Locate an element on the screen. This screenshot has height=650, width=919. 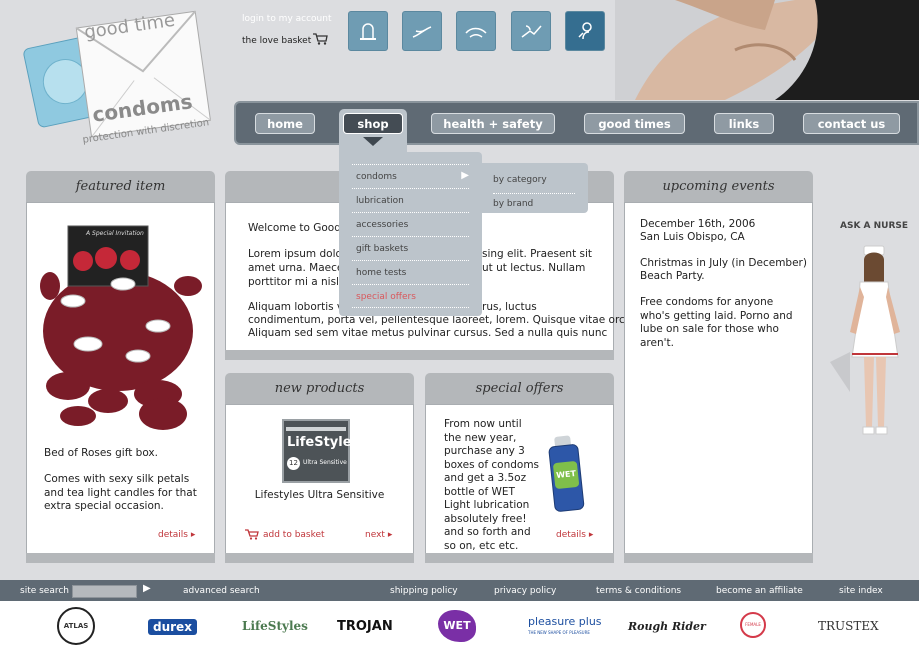
welcome-footer-bar is located at coordinates (419, 355).